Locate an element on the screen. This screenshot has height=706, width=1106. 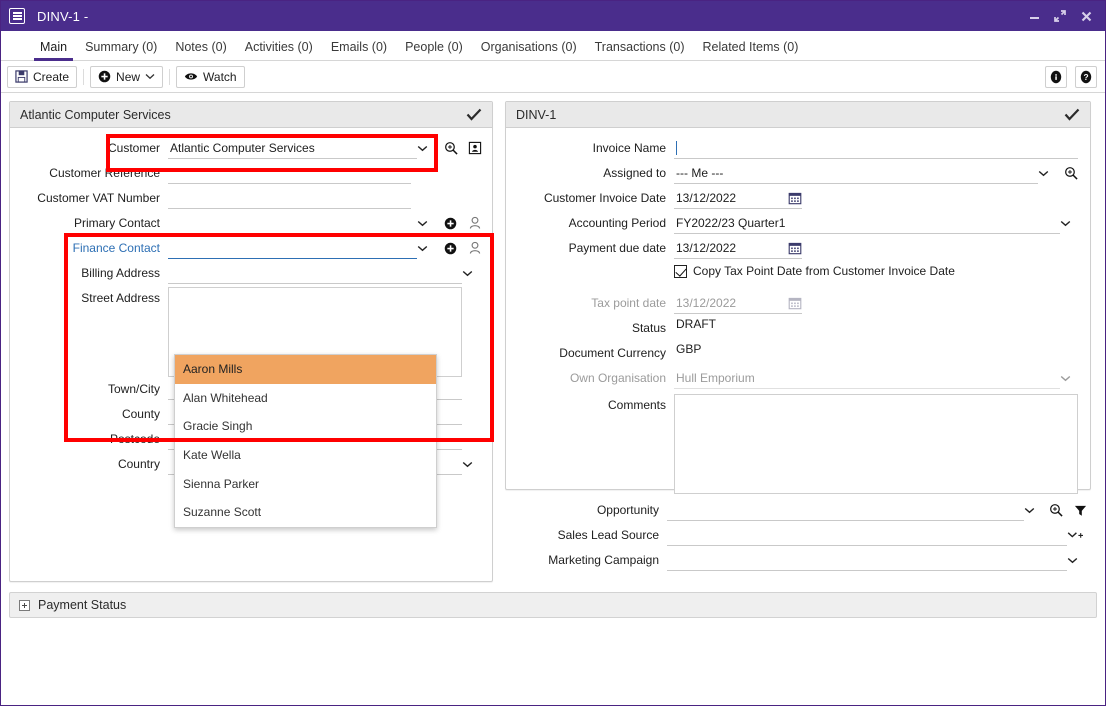
opportunity-input is located at coordinates (845, 510).